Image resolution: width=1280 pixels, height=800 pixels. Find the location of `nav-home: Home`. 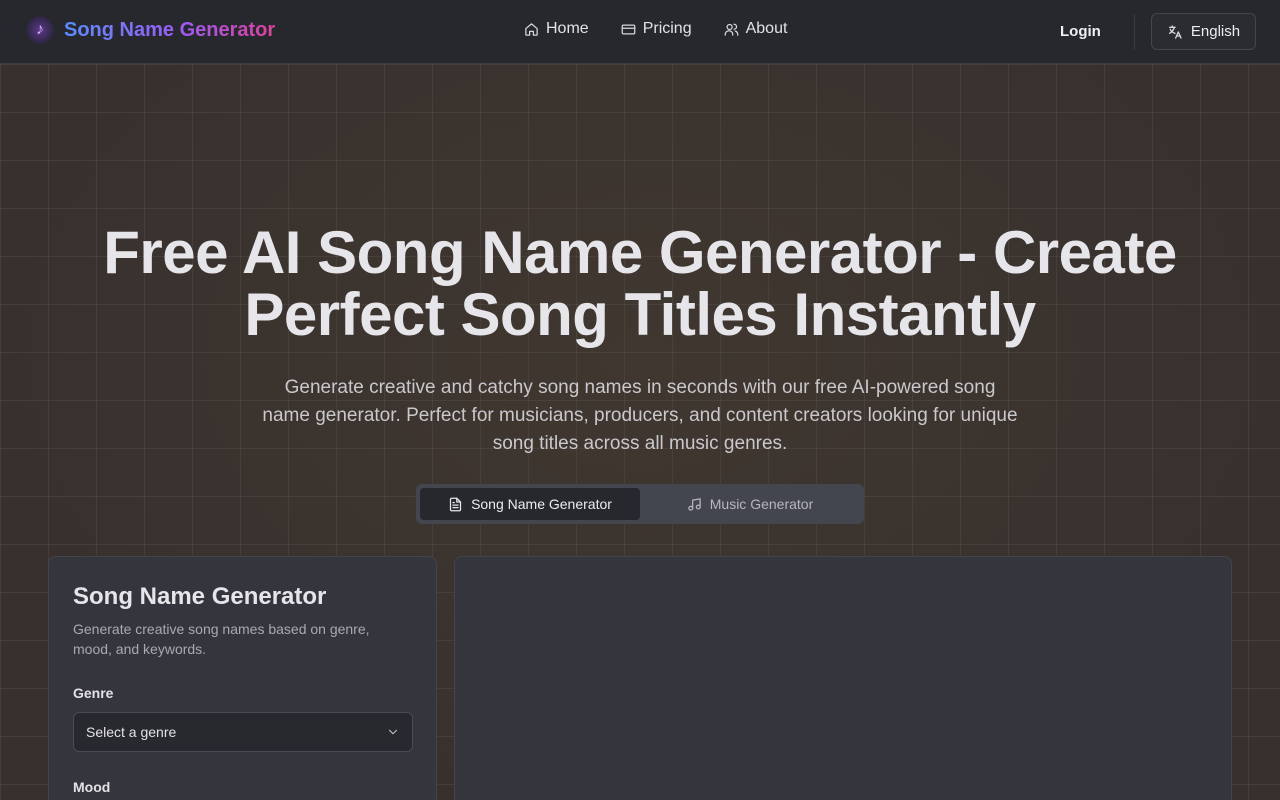

nav-home: Home is located at coordinates (556, 29).